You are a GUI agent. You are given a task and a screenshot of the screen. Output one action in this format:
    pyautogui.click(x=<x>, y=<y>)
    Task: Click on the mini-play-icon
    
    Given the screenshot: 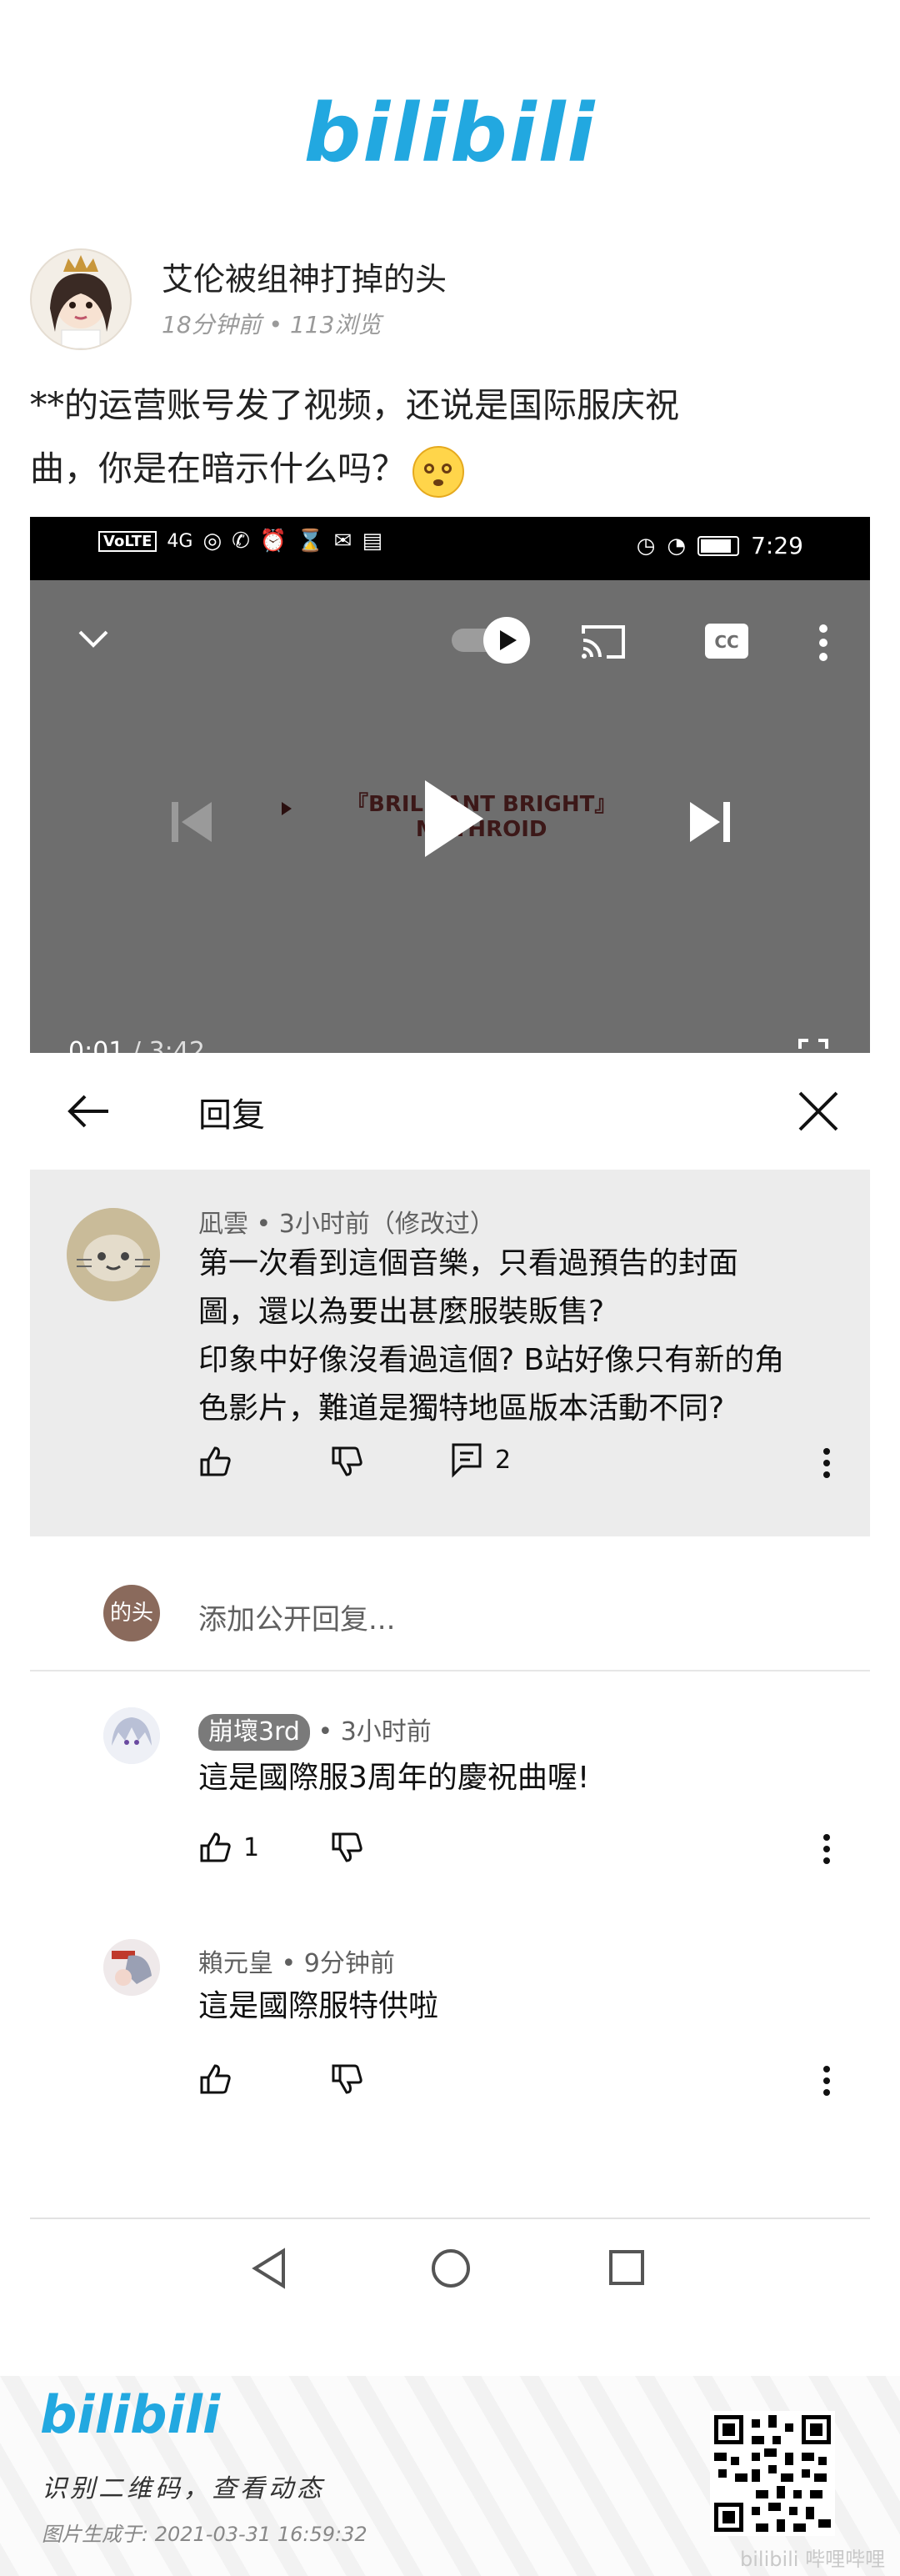 What is the action you would take?
    pyautogui.click(x=287, y=808)
    